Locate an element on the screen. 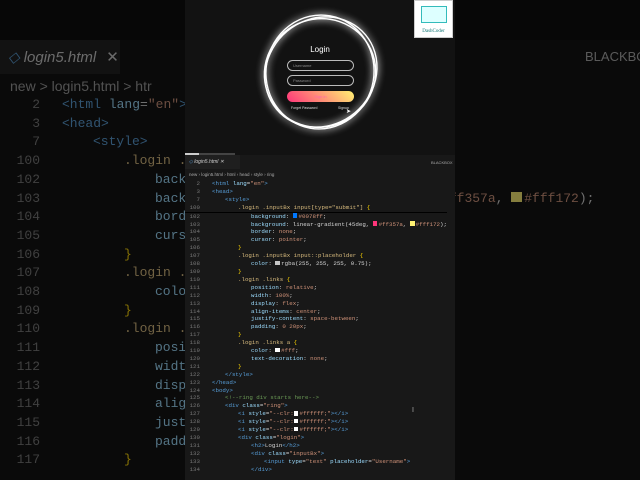 Image resolution: width=640 pixels, height=480 pixels. code-token: align-items is located at coordinates (270, 311).